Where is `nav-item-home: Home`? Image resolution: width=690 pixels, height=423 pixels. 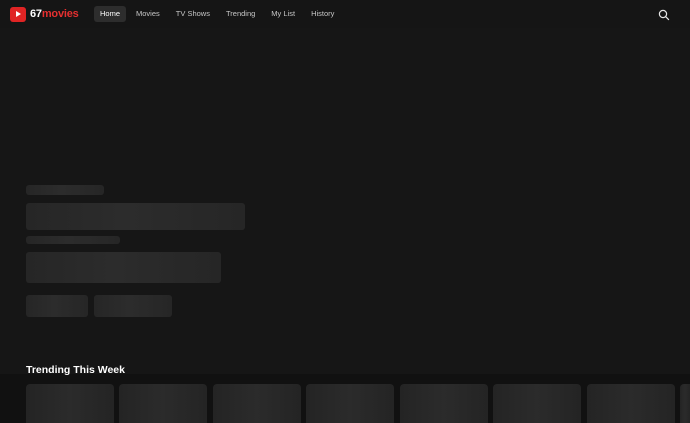
nav-item-home: Home is located at coordinates (110, 14).